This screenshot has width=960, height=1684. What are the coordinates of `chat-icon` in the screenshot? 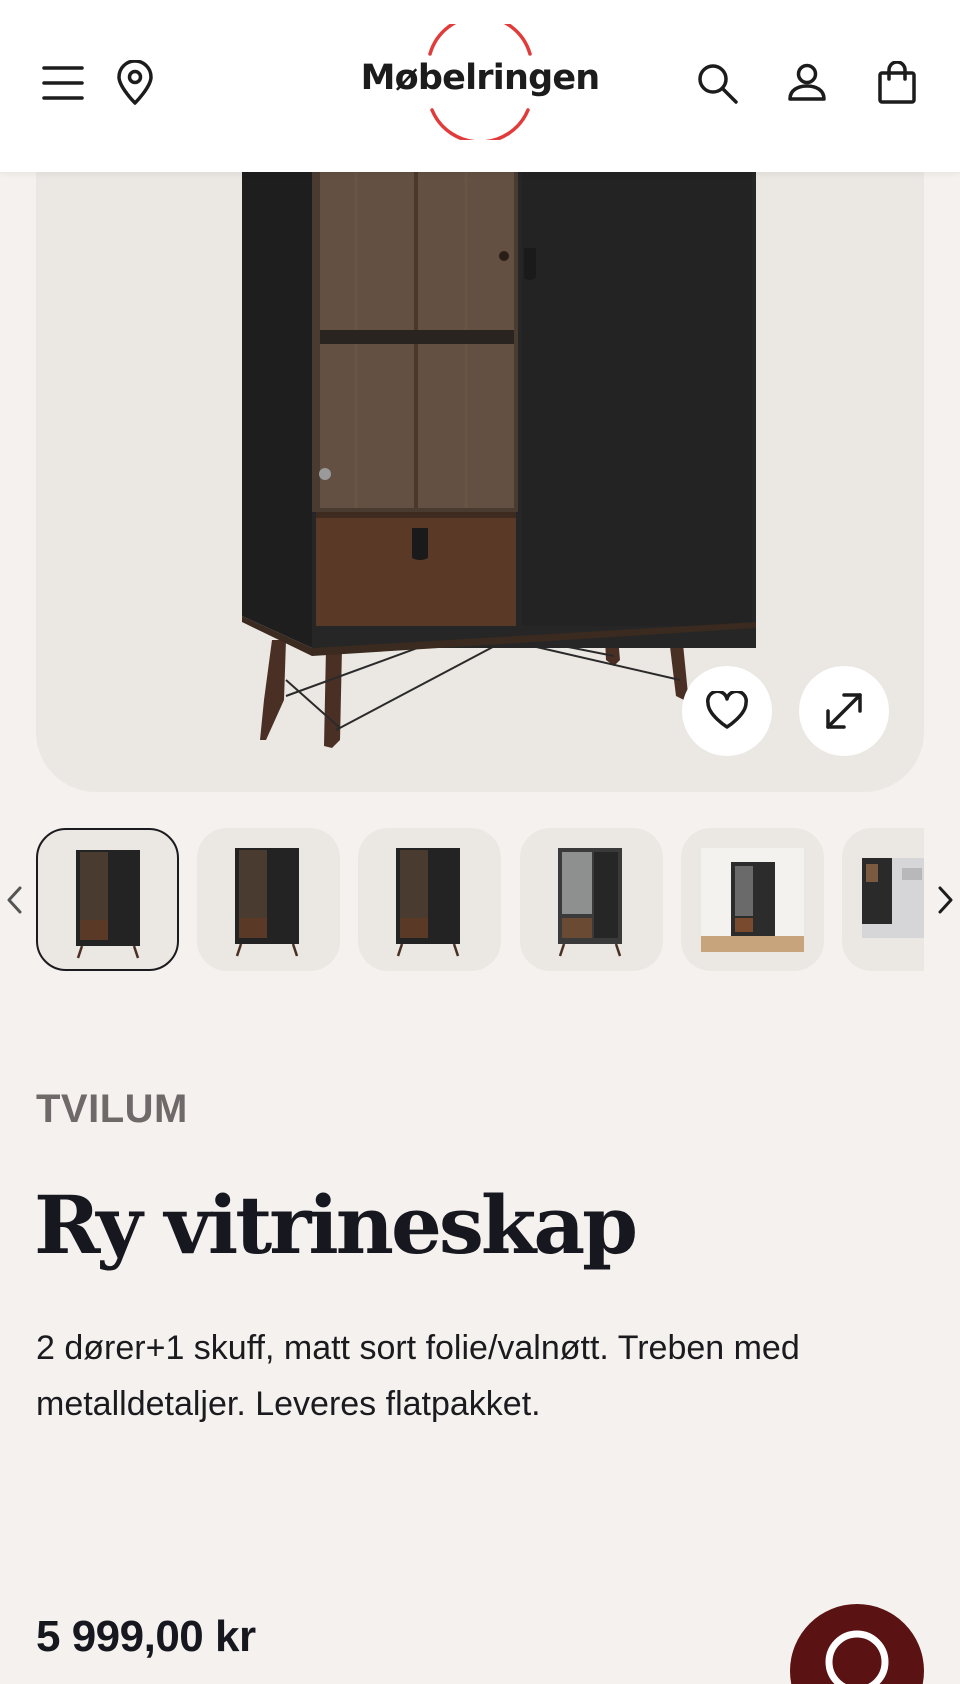 It's located at (857, 1657).